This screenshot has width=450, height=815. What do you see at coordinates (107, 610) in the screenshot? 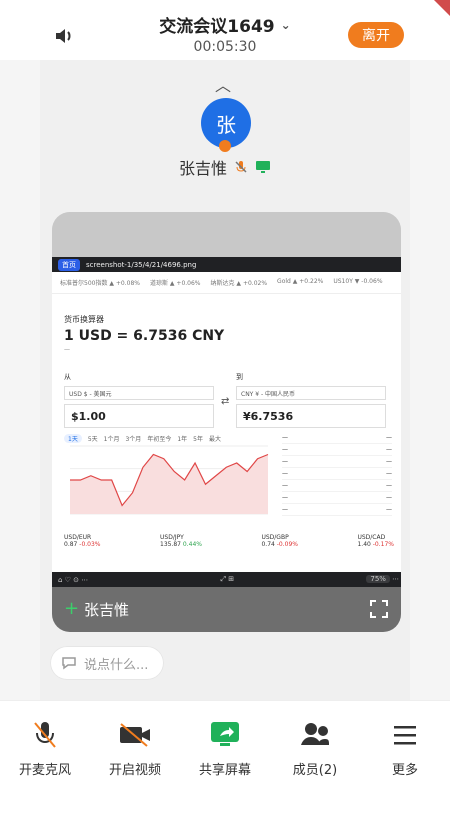
I see `sharer-name: 张吉惟` at bounding box center [107, 610].